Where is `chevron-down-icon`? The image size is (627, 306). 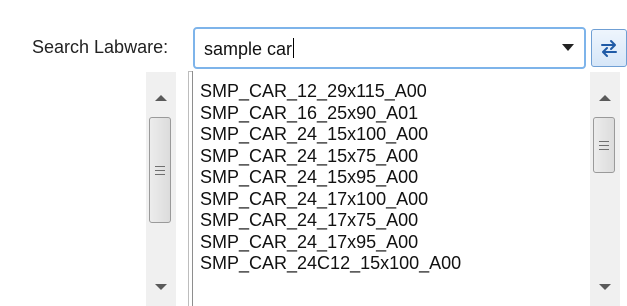
chevron-down-icon is located at coordinates (568, 47).